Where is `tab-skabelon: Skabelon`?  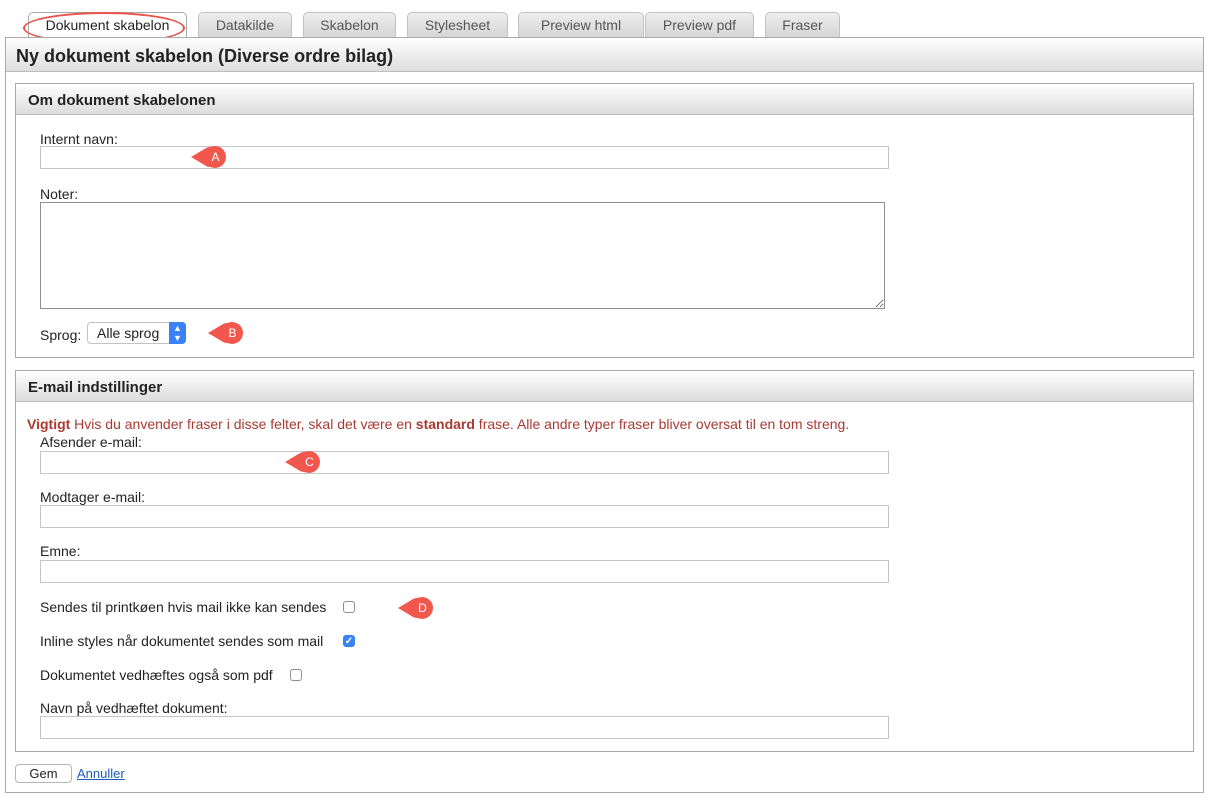 tab-skabelon: Skabelon is located at coordinates (349, 24).